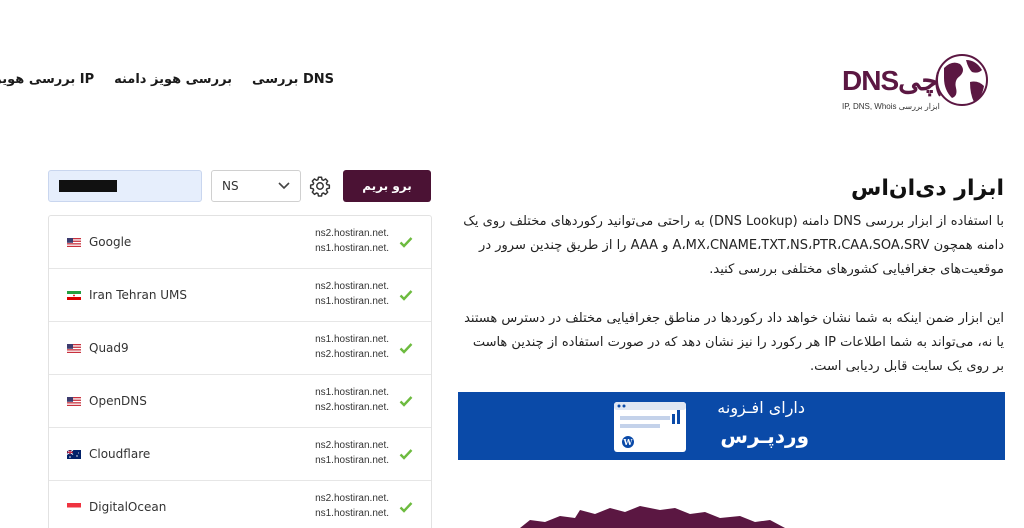 This screenshot has height=528, width=1024. Describe the element at coordinates (230, 186) in the screenshot. I see `record-type-value: NS` at that location.